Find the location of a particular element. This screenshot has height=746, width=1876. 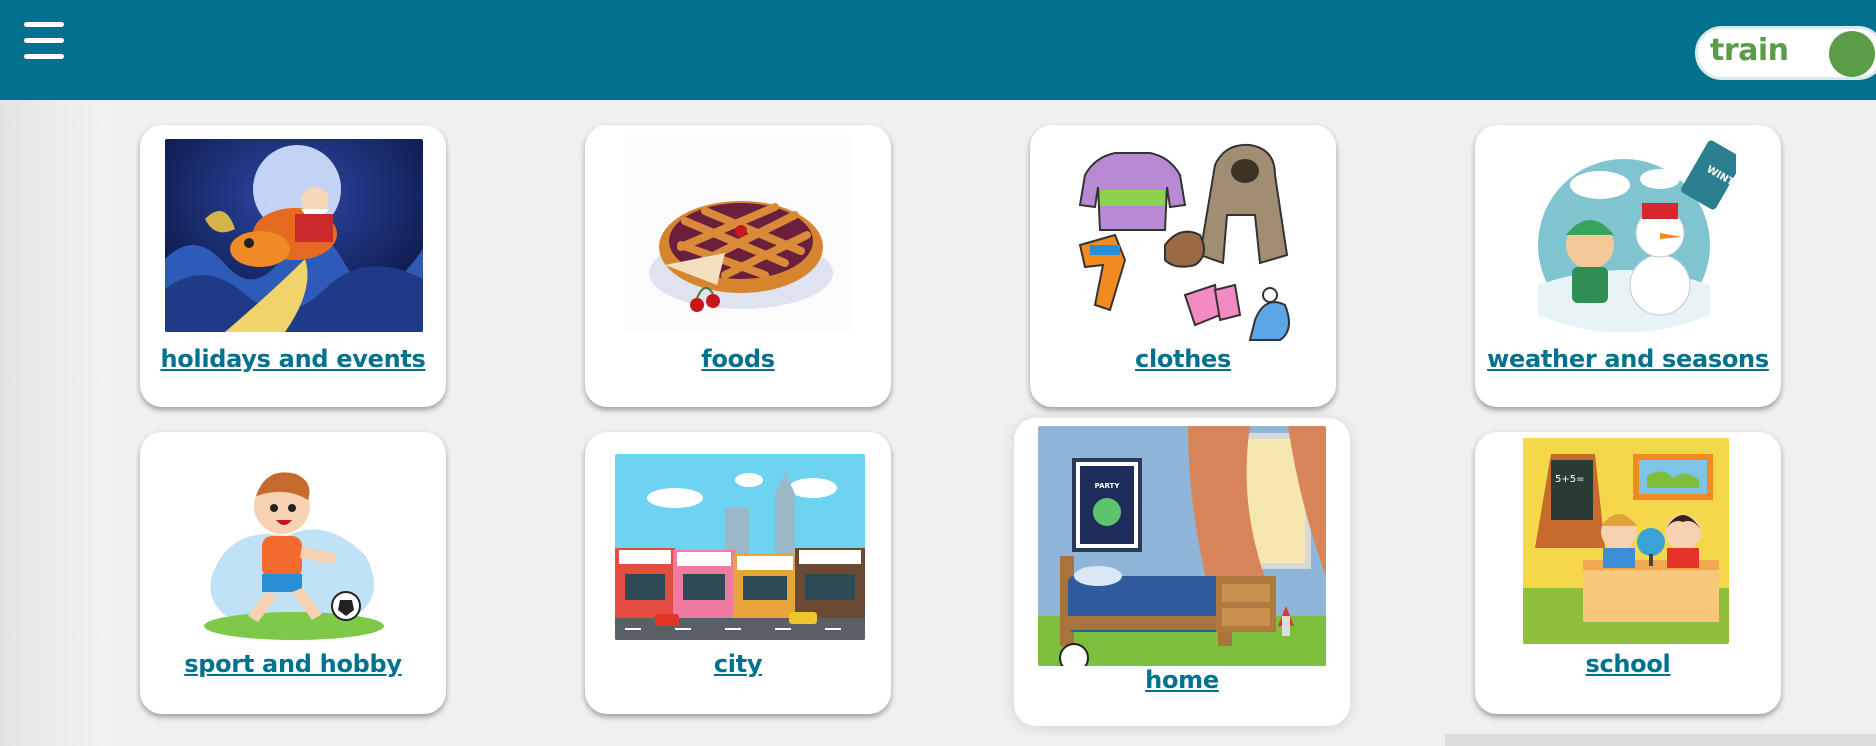

category-title: sport and hobby is located at coordinates (293, 664).